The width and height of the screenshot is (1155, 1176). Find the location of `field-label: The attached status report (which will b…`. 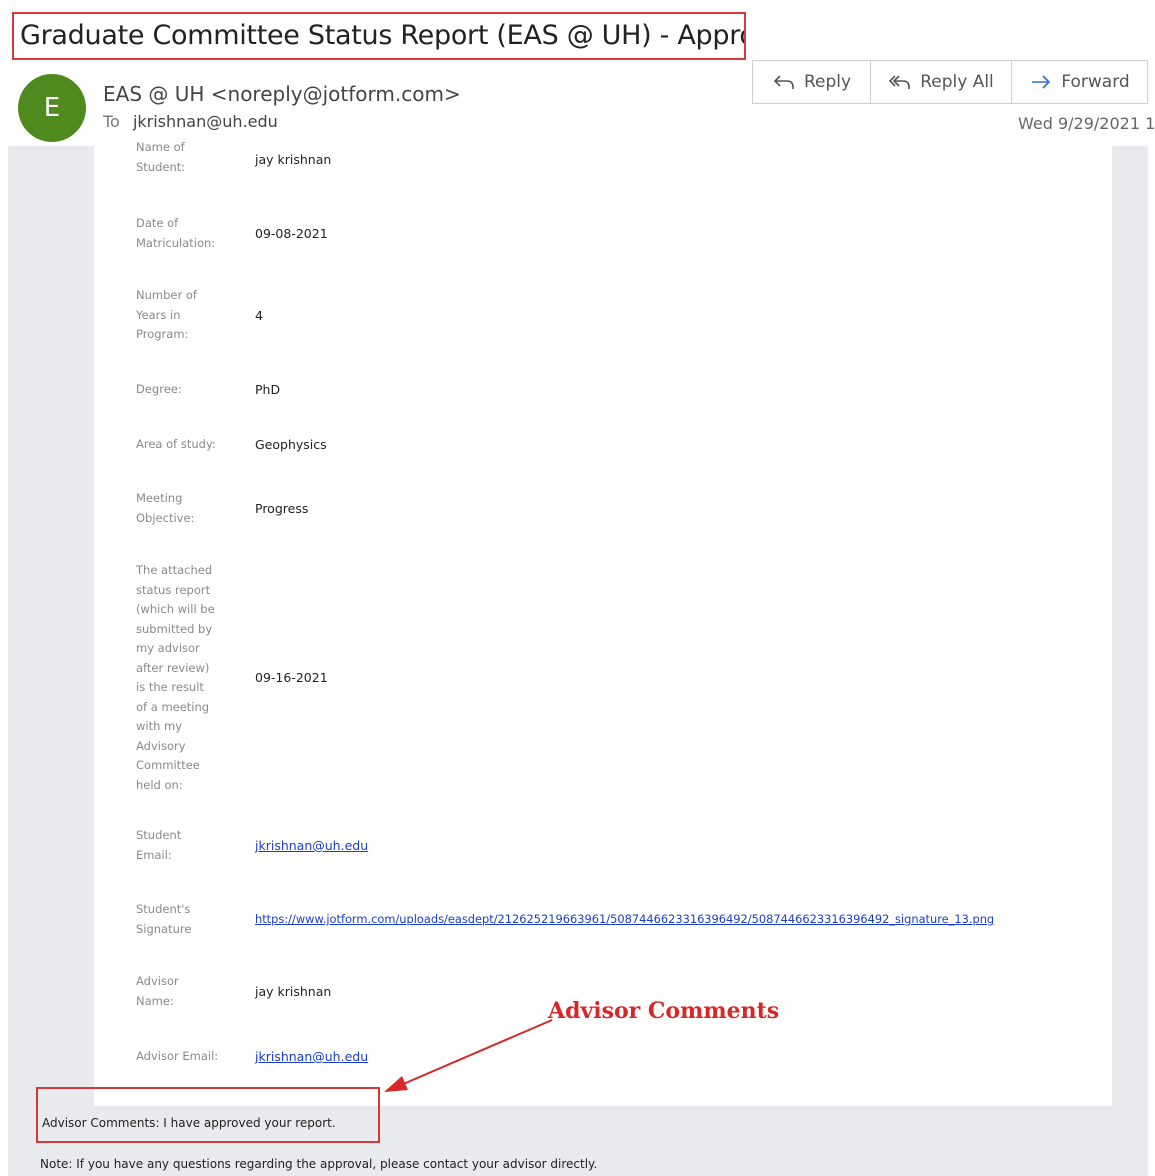

field-label: The attached status report (which will b… is located at coordinates (175, 677).